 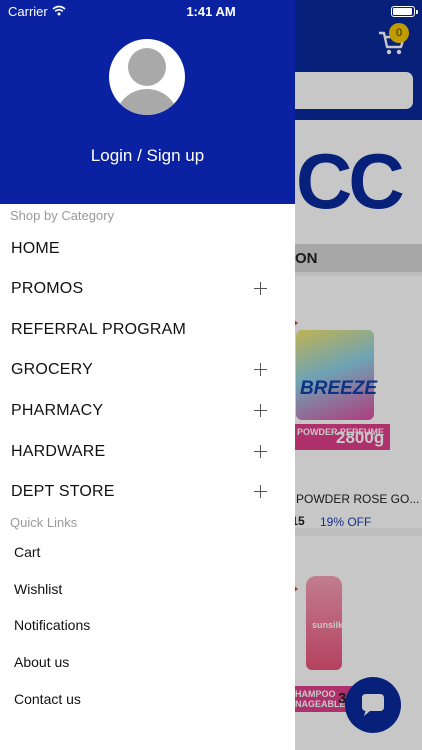 I want to click on quick-link-label: About us, so click(x=42, y=662).